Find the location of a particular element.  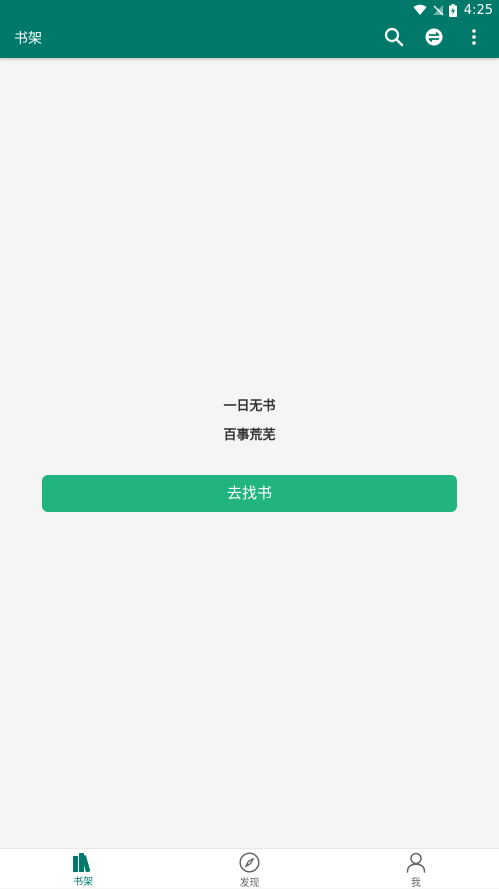

status-bar: 4:25 is located at coordinates (249, 10).